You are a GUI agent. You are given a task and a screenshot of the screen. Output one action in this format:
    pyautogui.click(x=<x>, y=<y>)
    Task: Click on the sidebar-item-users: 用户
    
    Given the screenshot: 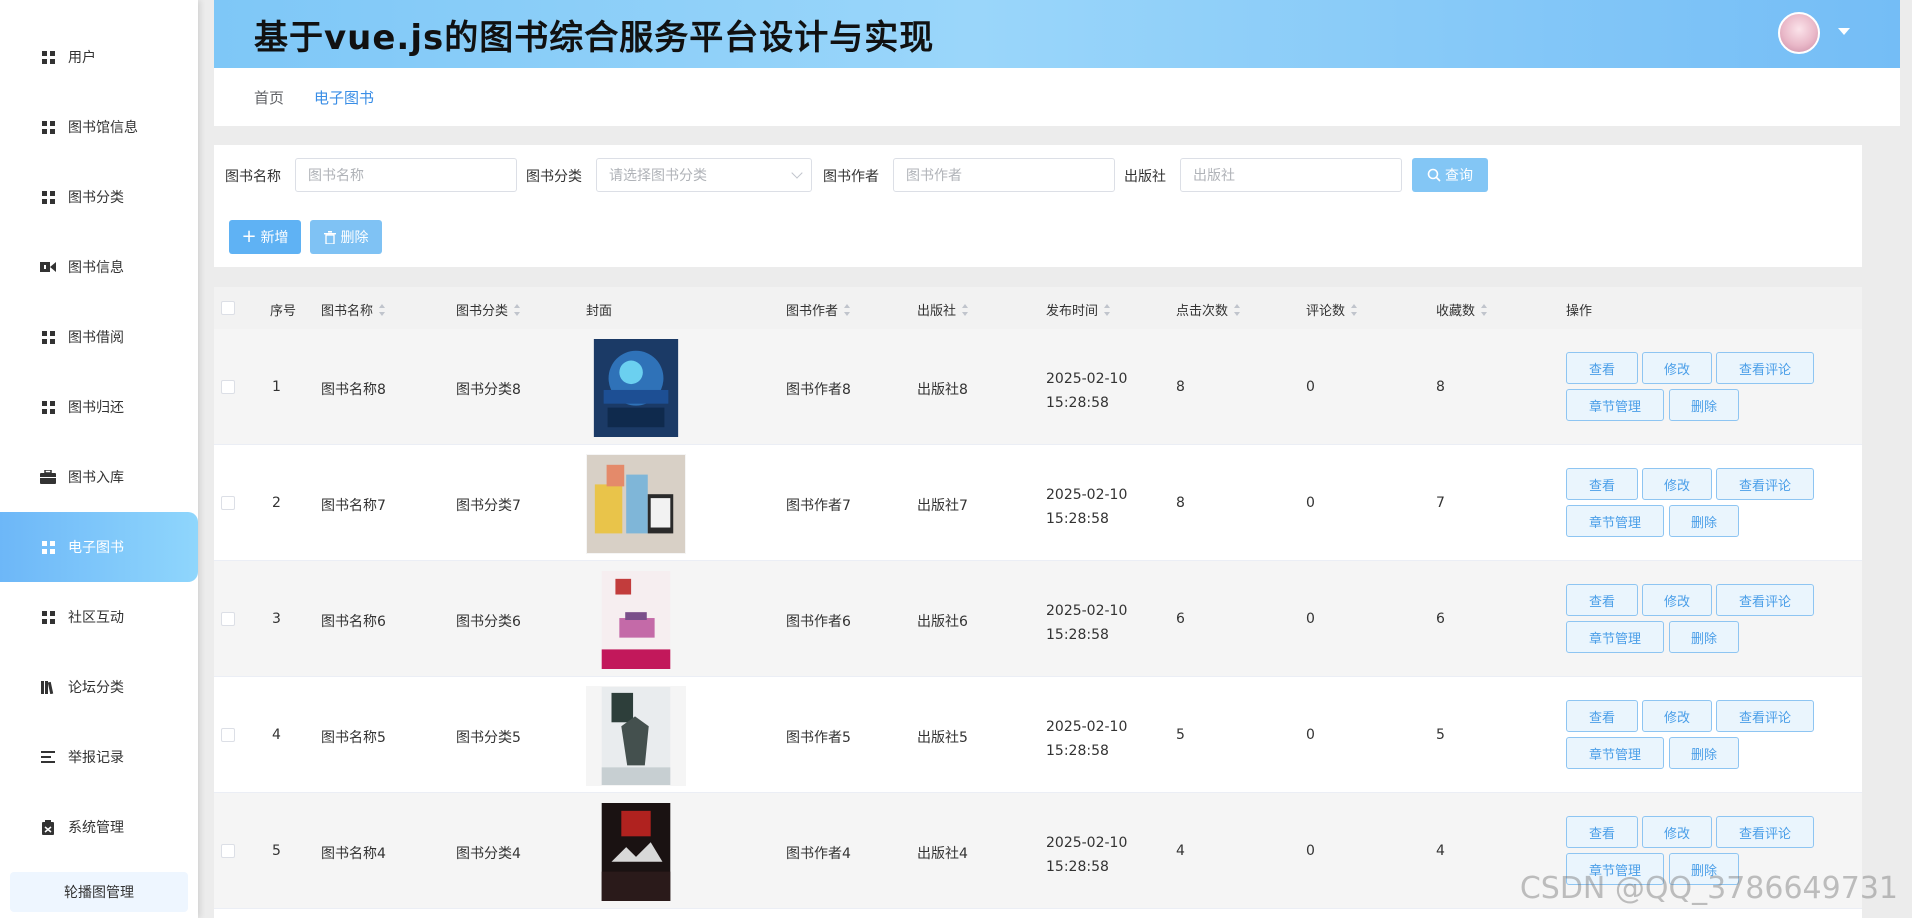 What is the action you would take?
    pyautogui.click(x=99, y=57)
    